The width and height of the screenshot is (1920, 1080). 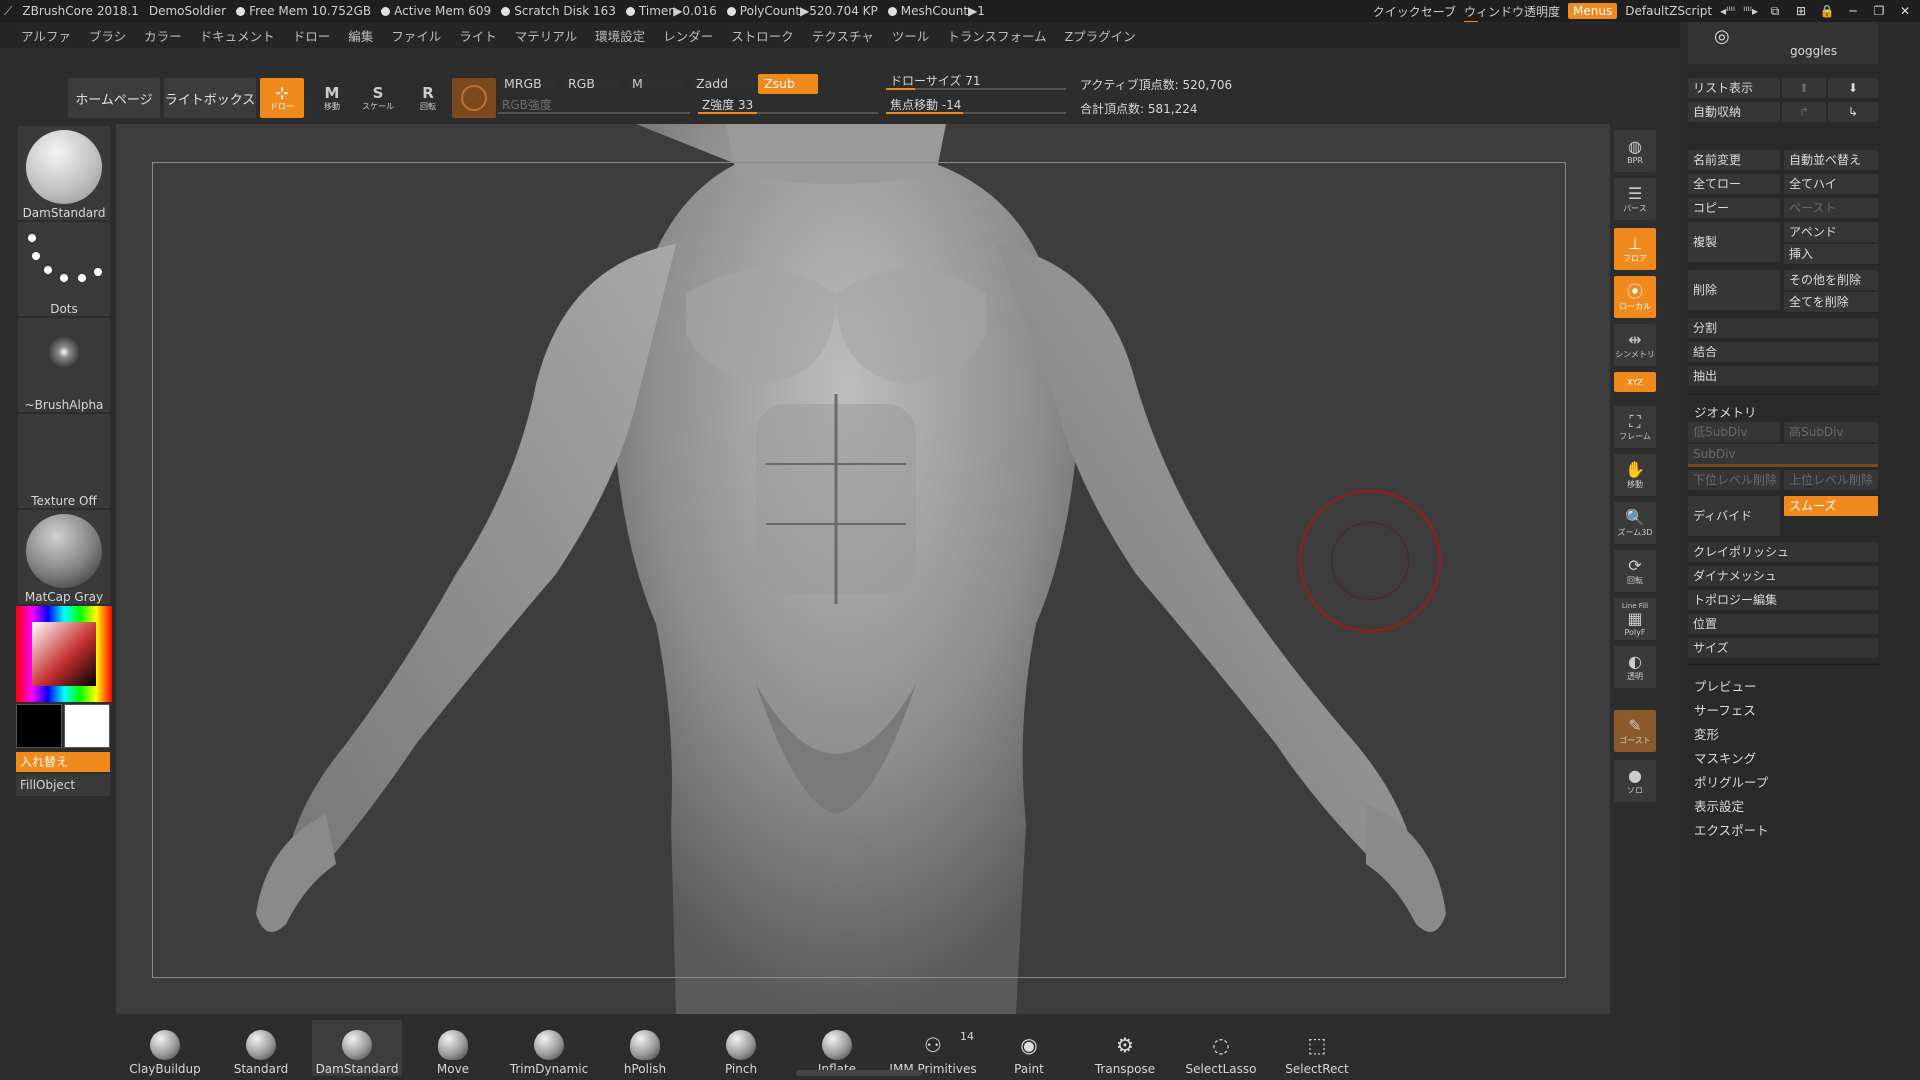 What do you see at coordinates (163, 35) in the screenshot?
I see `menu-color: カラー` at bounding box center [163, 35].